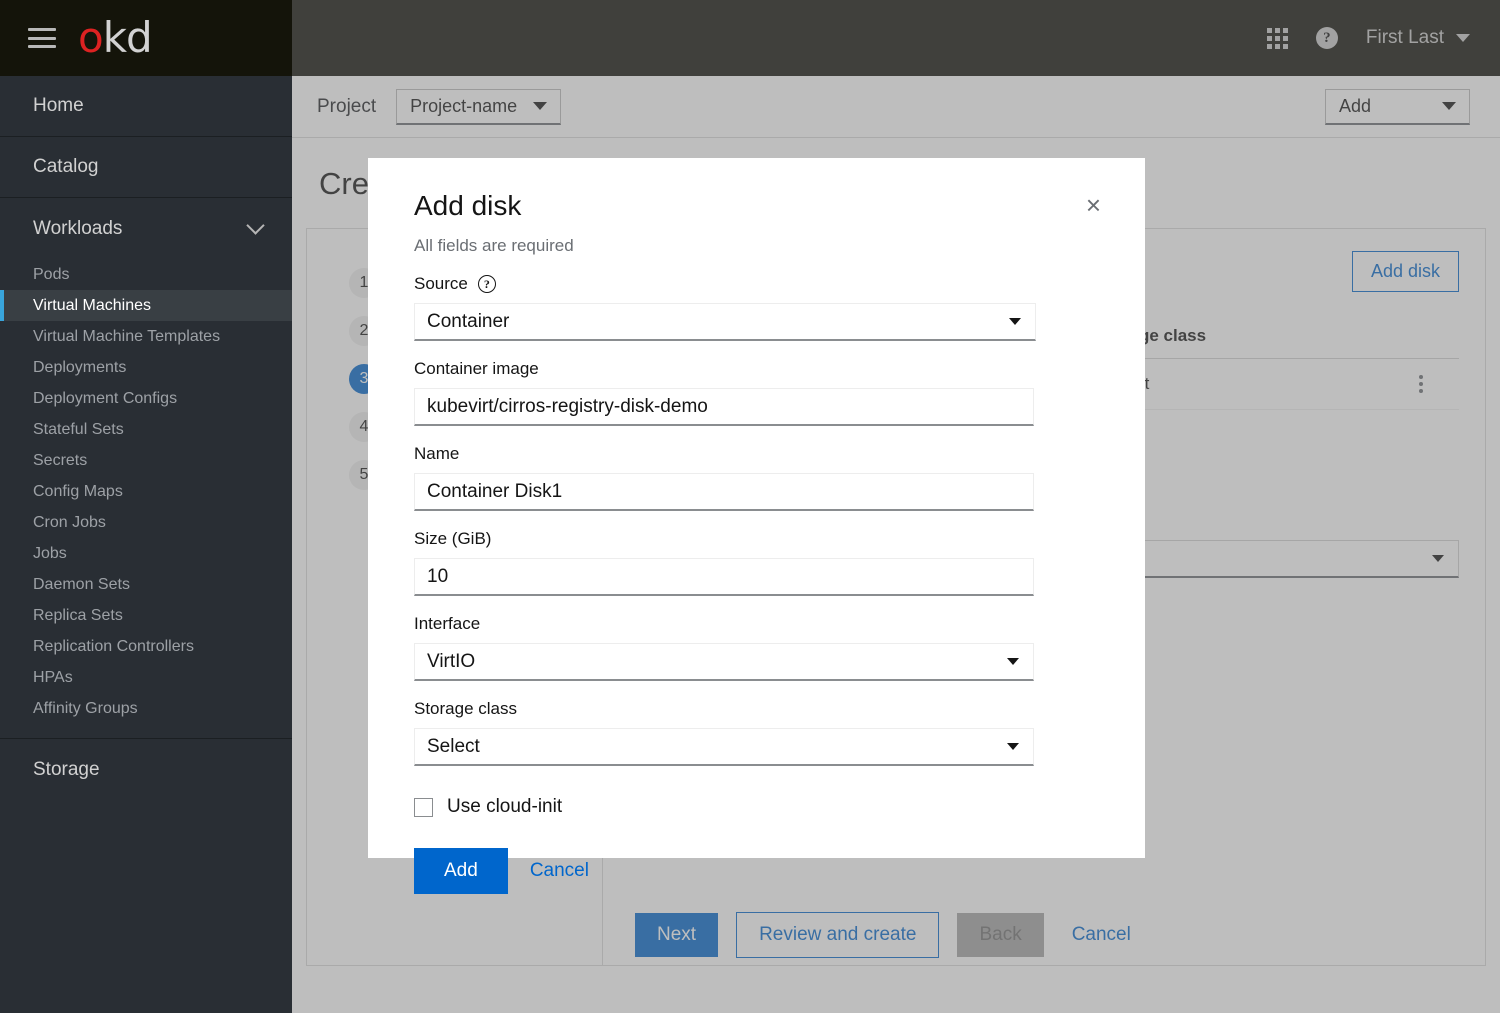 Image resolution: width=1500 pixels, height=1013 pixels. I want to click on sidebar-item-label: Jobs, so click(50, 553).